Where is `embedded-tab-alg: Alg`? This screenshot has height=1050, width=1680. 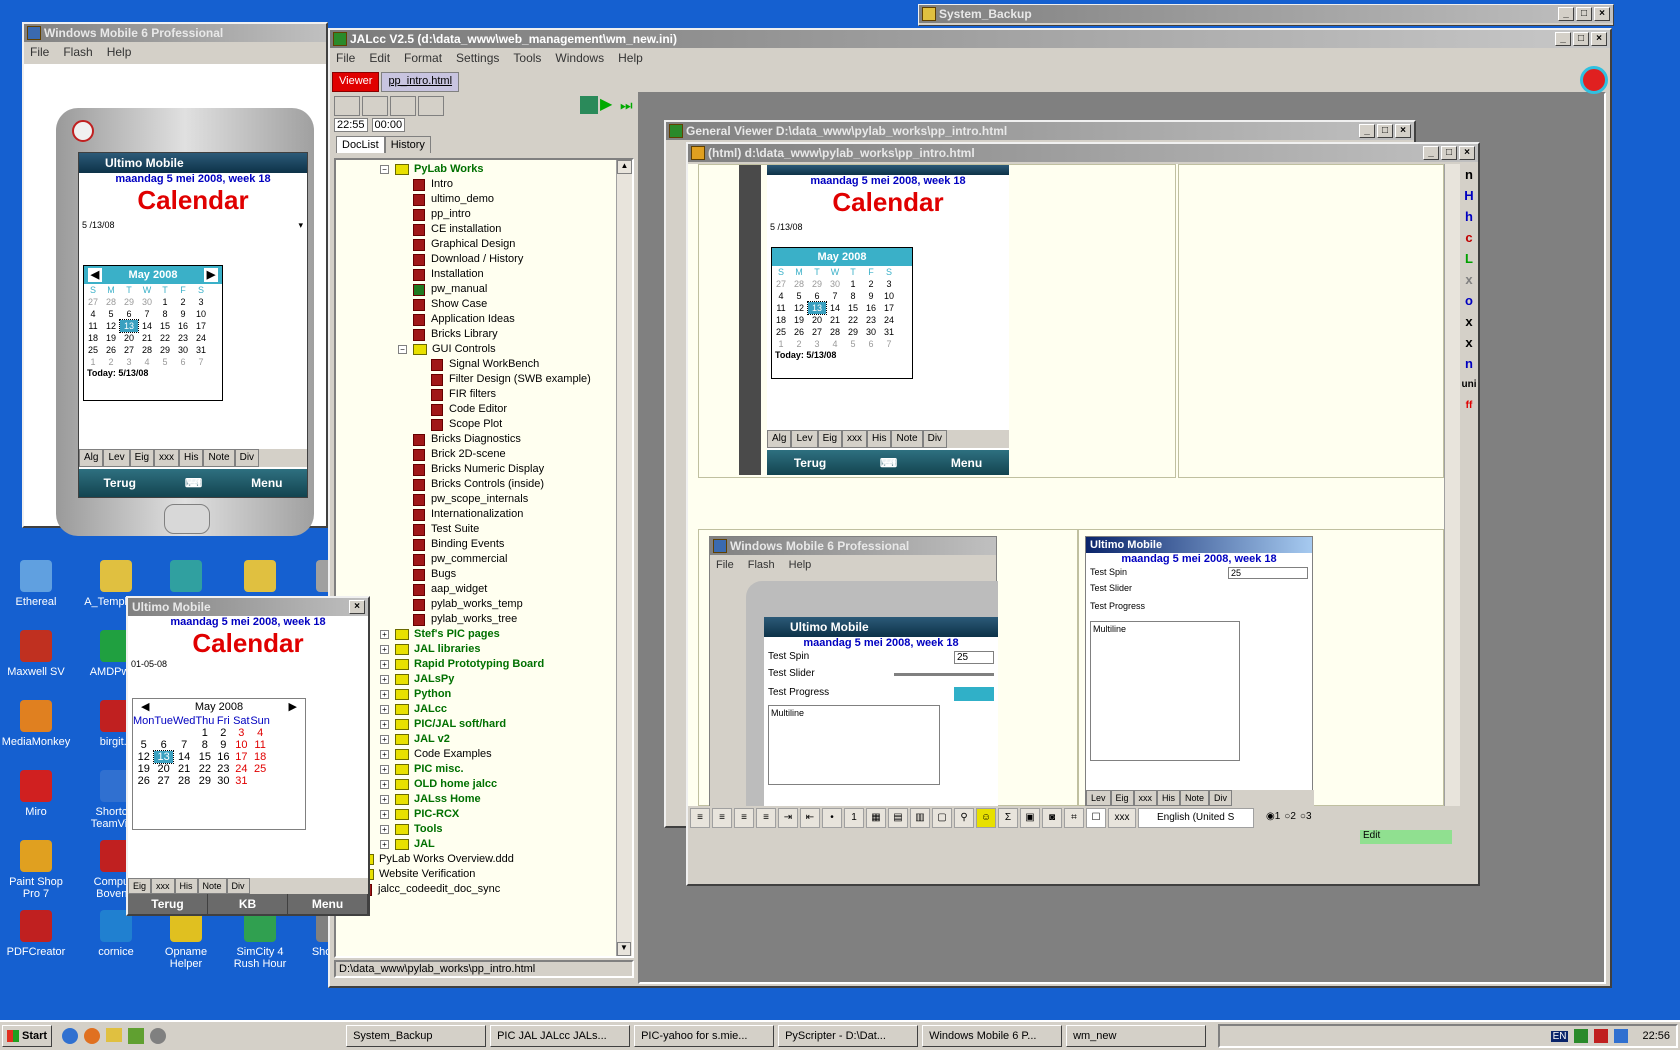 embedded-tab-alg: Alg is located at coordinates (779, 439).